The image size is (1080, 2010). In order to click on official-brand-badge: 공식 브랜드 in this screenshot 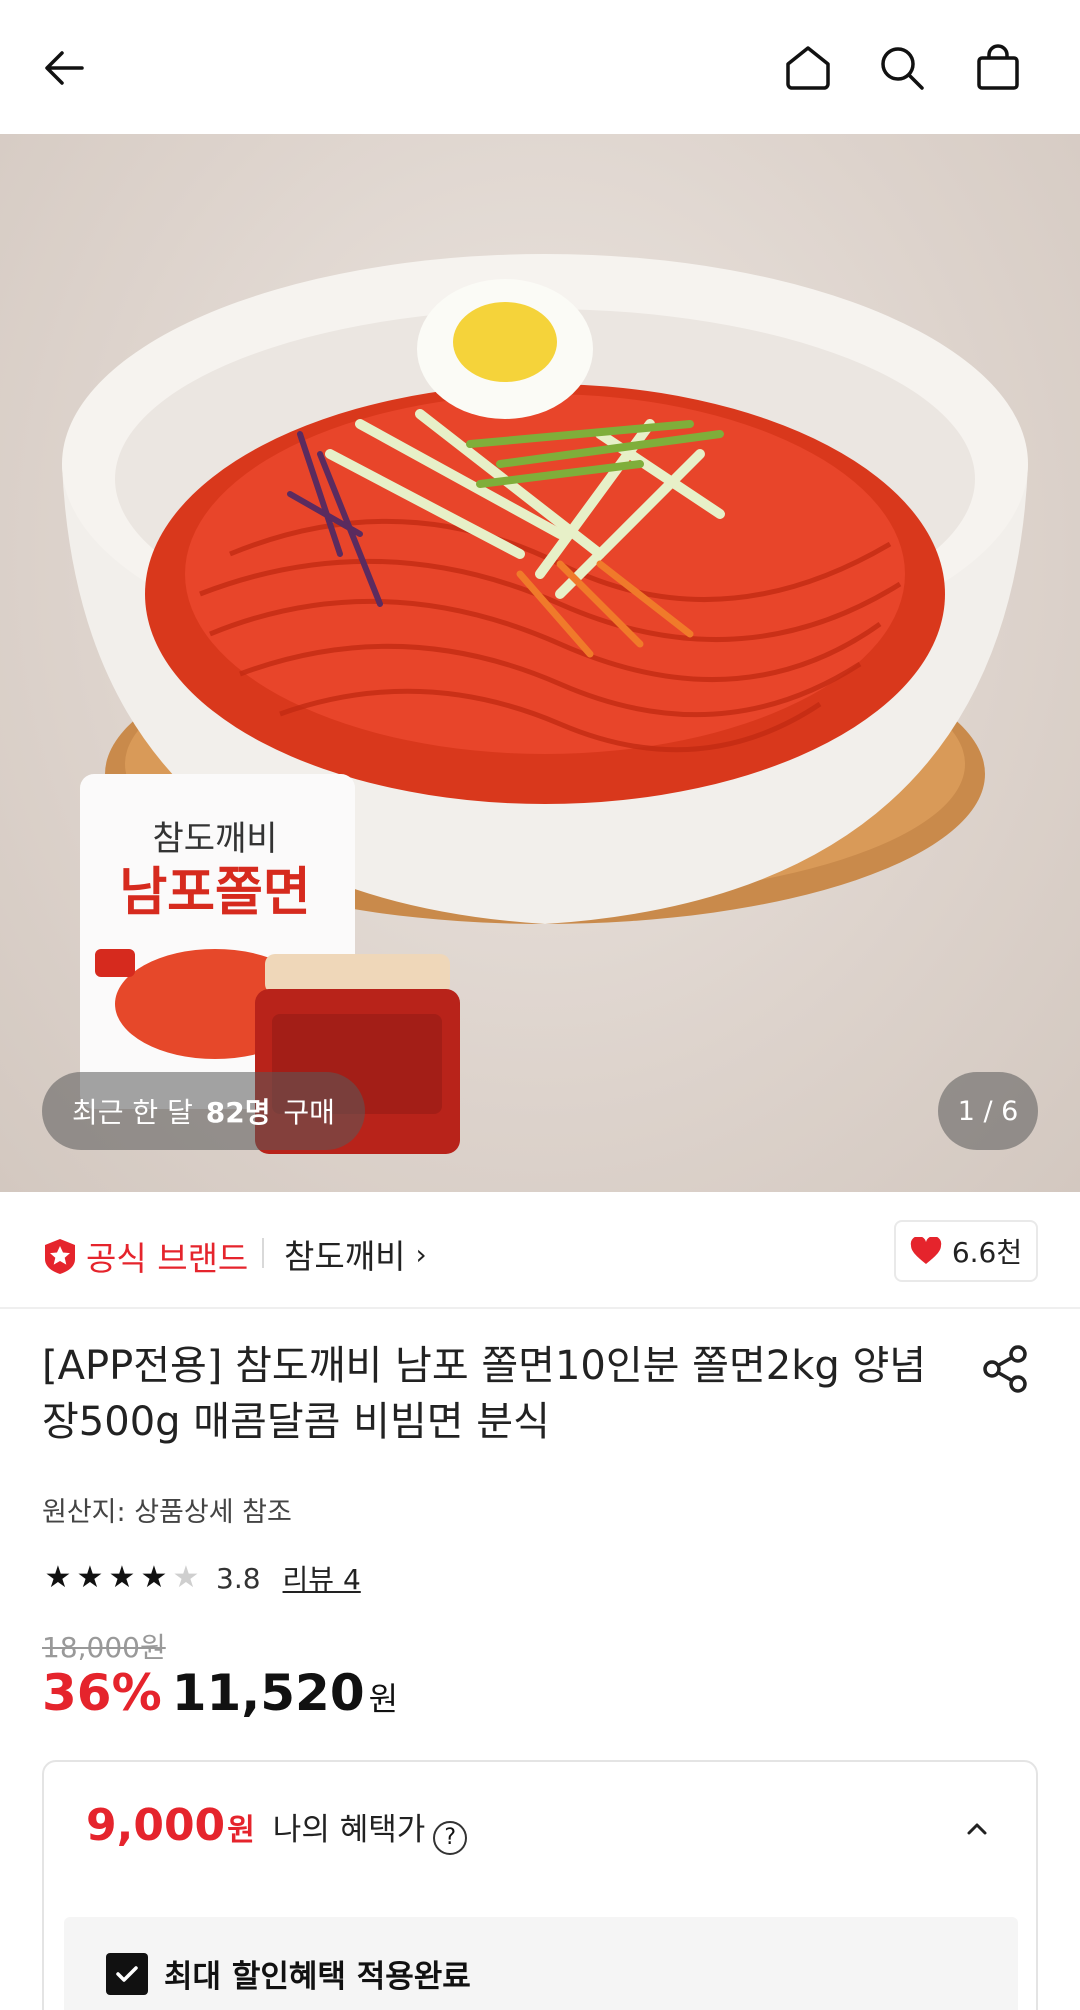, I will do `click(145, 1256)`.